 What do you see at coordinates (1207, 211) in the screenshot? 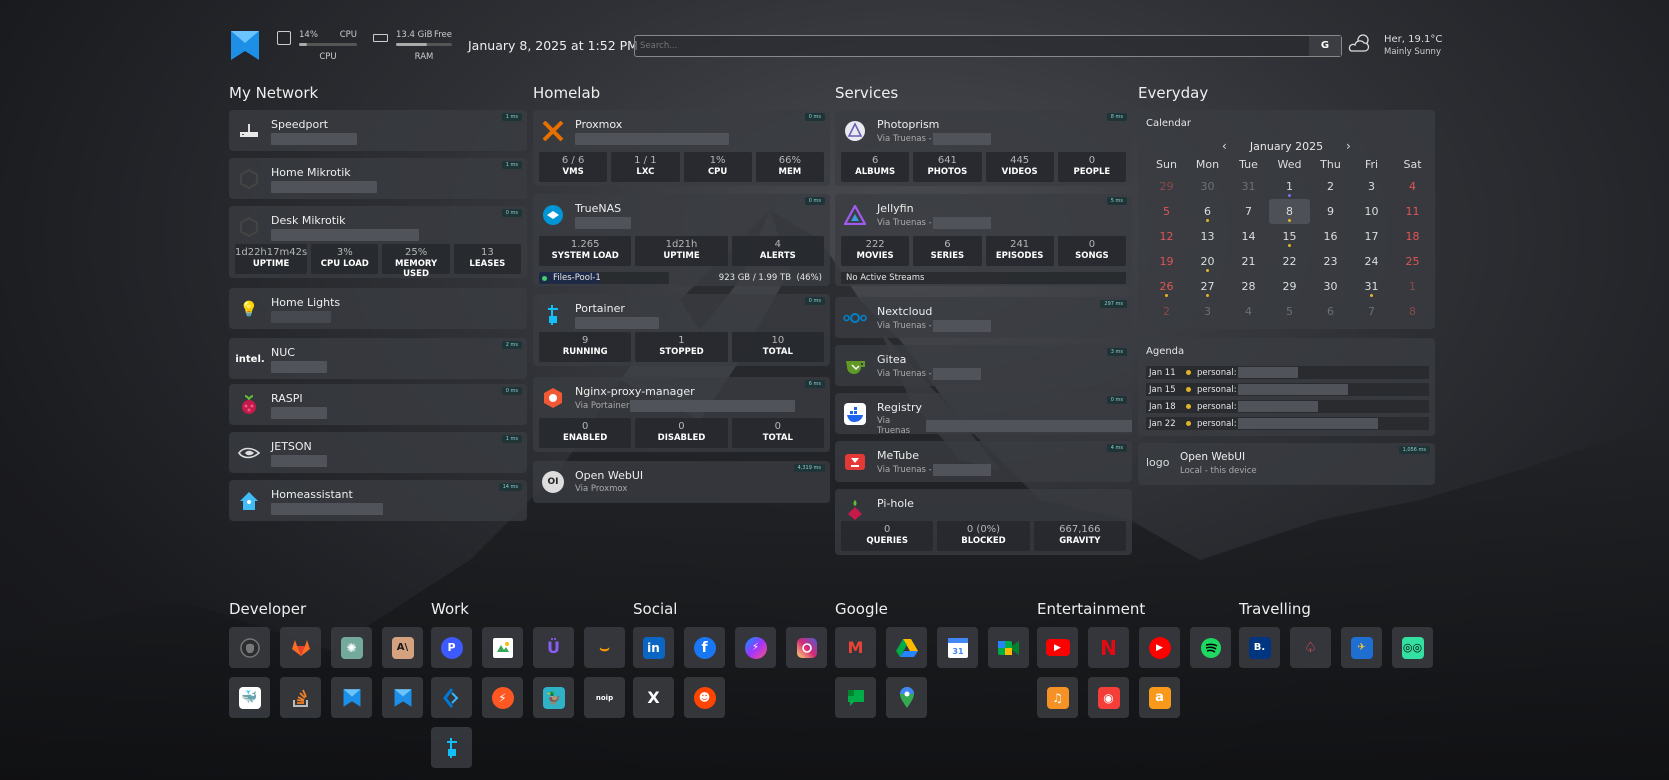
I see `calendar-day: 6` at bounding box center [1207, 211].